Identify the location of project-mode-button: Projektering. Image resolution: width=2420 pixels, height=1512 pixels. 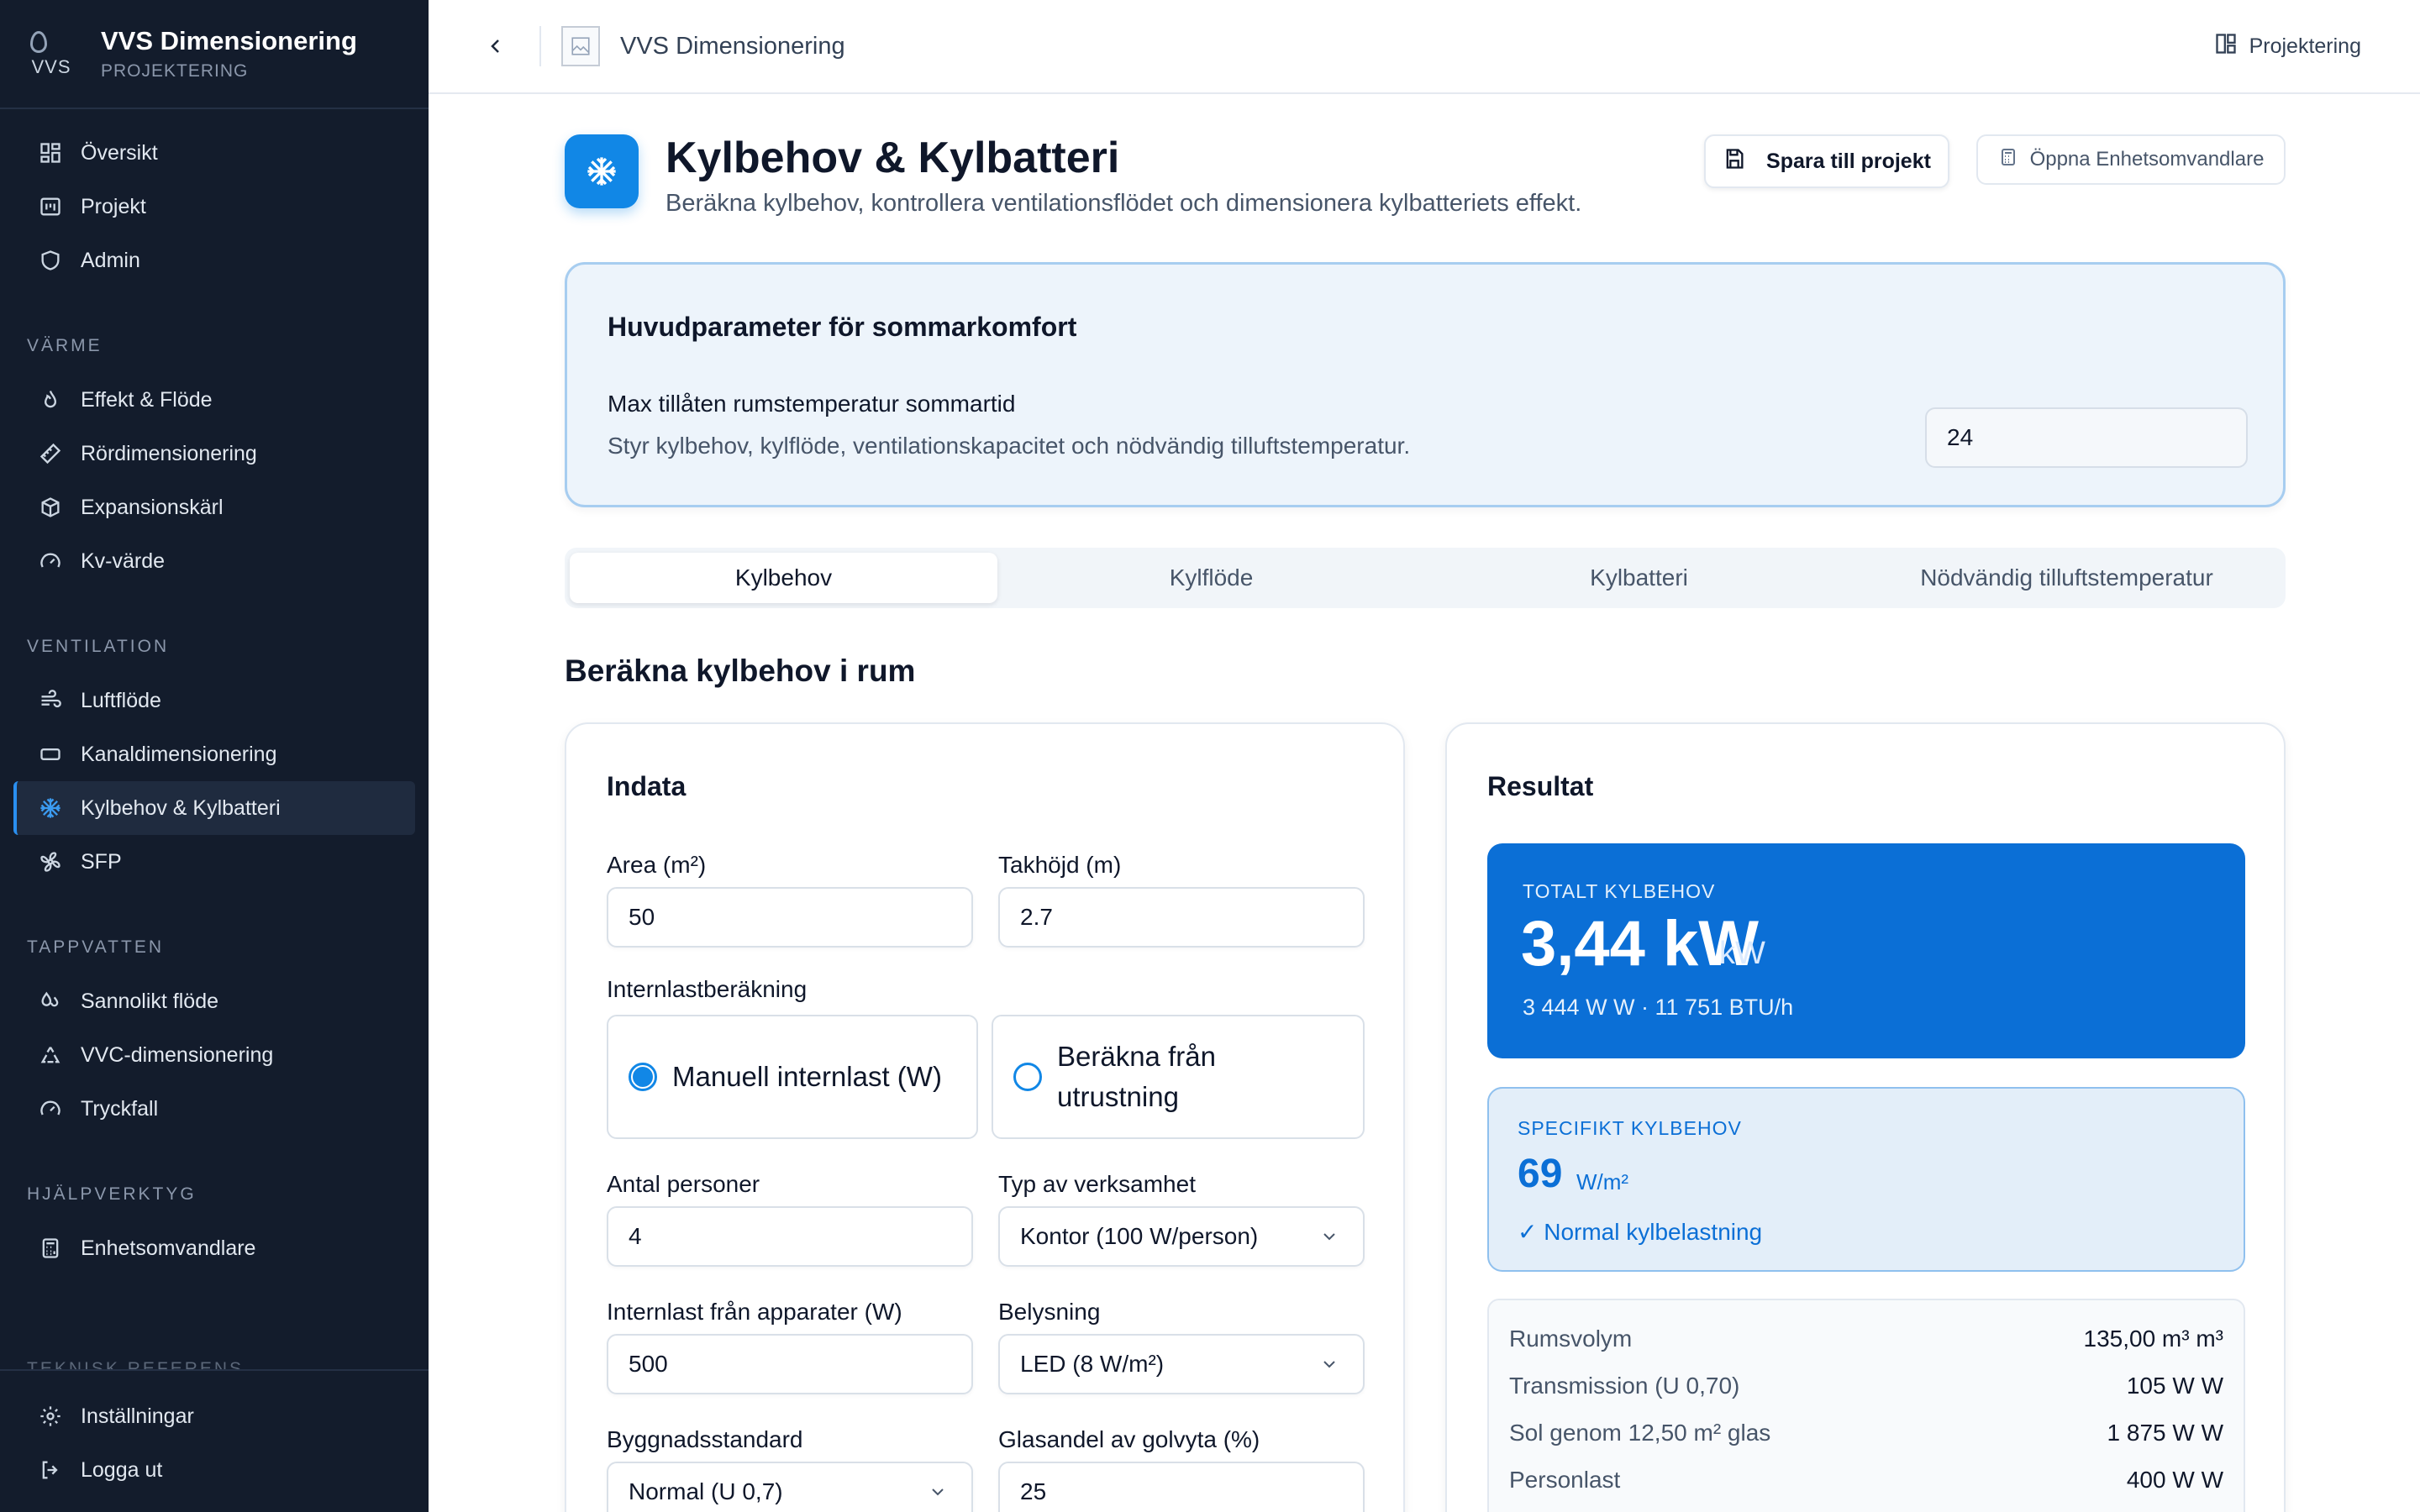
(2287, 46).